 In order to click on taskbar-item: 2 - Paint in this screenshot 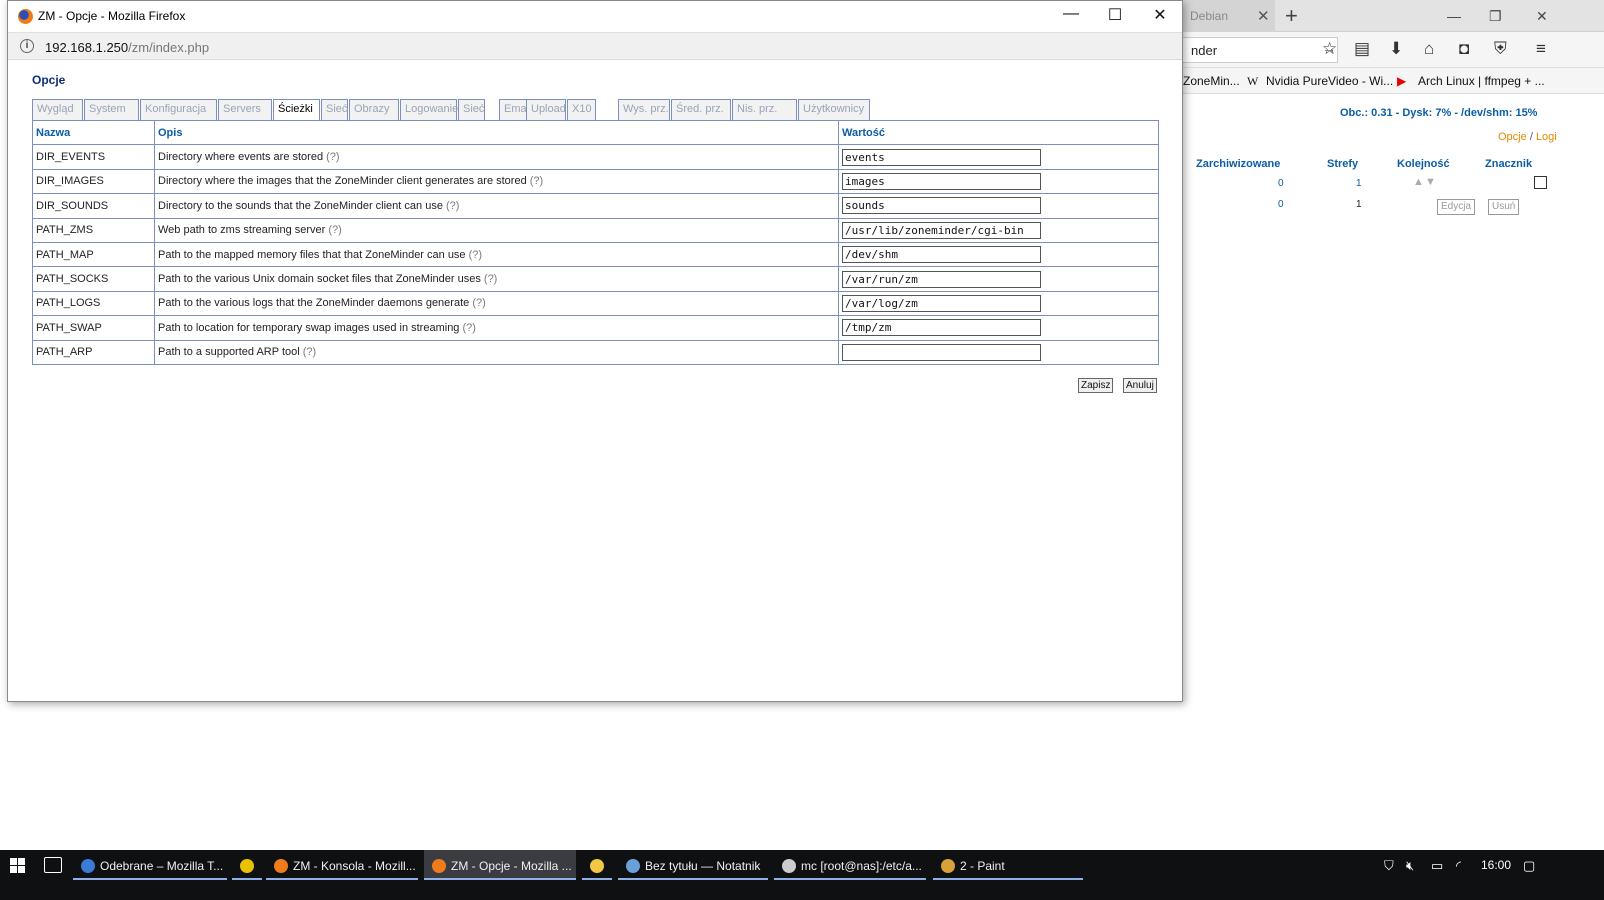, I will do `click(1008, 865)`.